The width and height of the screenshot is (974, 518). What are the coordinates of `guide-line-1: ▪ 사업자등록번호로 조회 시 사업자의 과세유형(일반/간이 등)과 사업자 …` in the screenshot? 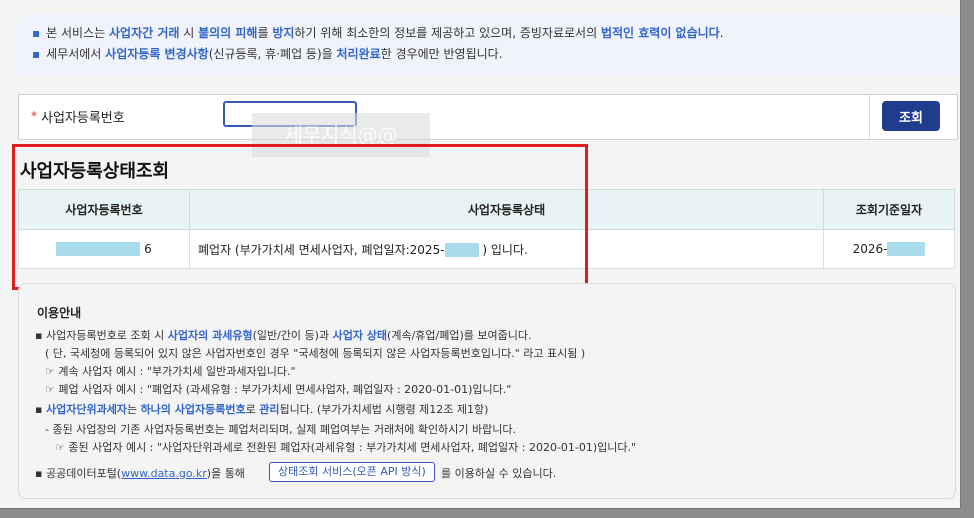 It's located at (283, 335).